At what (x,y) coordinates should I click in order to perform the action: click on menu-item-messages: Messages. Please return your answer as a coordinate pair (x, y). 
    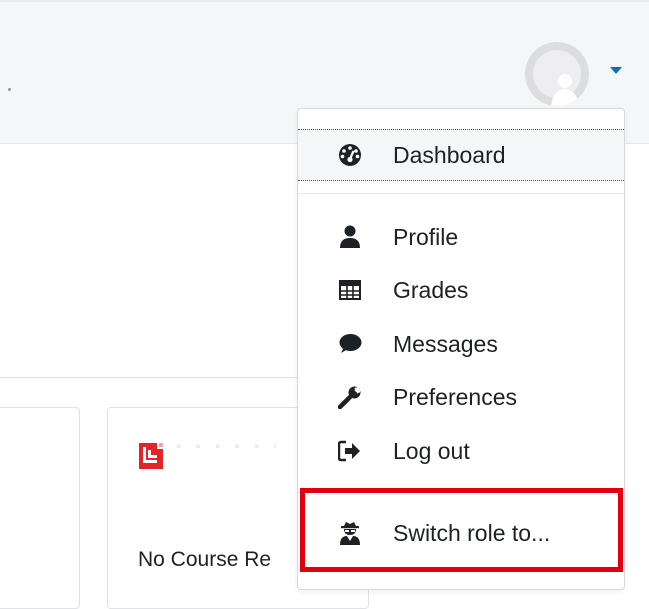
    Looking at the image, I should click on (461, 344).